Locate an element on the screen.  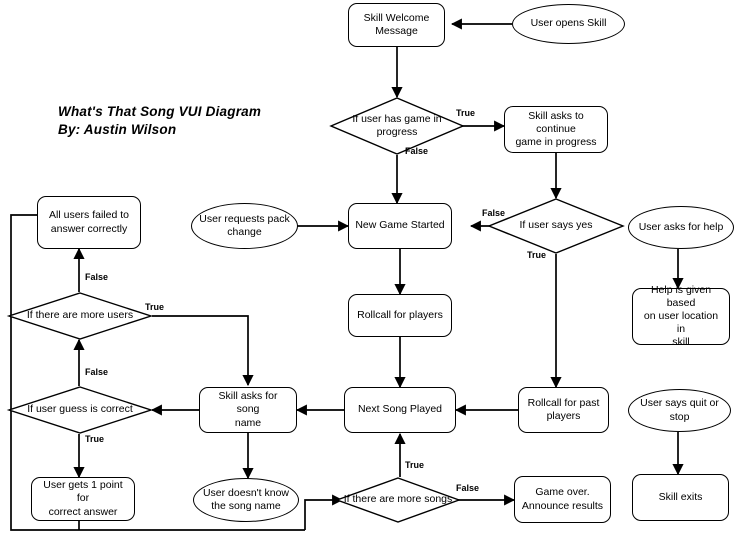
node-rollcall-for-past-players: Rollcall for past players is located at coordinates (563, 410).